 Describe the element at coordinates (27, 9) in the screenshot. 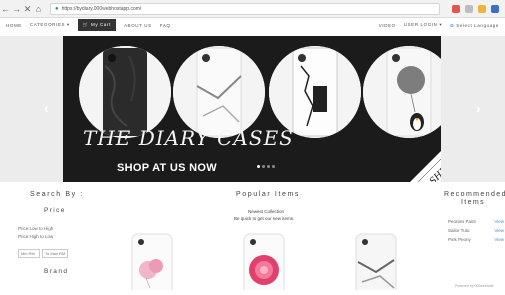

I see `close-icon: ✕` at that location.